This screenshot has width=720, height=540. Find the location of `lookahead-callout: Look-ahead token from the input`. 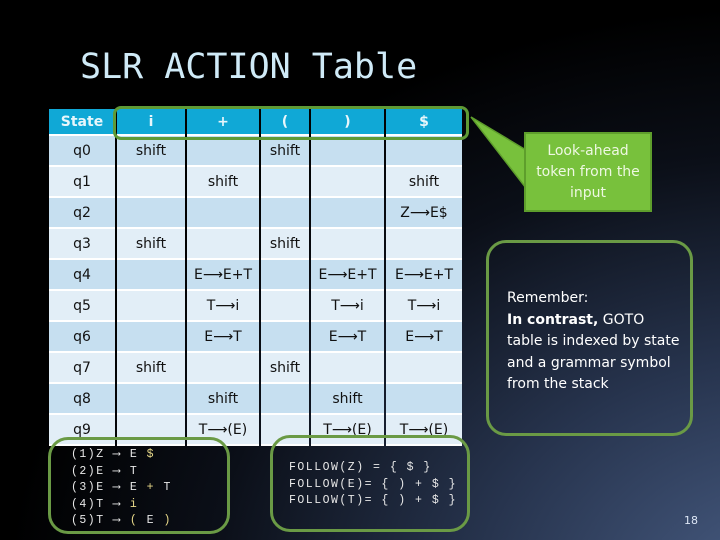

lookahead-callout: Look-ahead token from the input is located at coordinates (588, 172).